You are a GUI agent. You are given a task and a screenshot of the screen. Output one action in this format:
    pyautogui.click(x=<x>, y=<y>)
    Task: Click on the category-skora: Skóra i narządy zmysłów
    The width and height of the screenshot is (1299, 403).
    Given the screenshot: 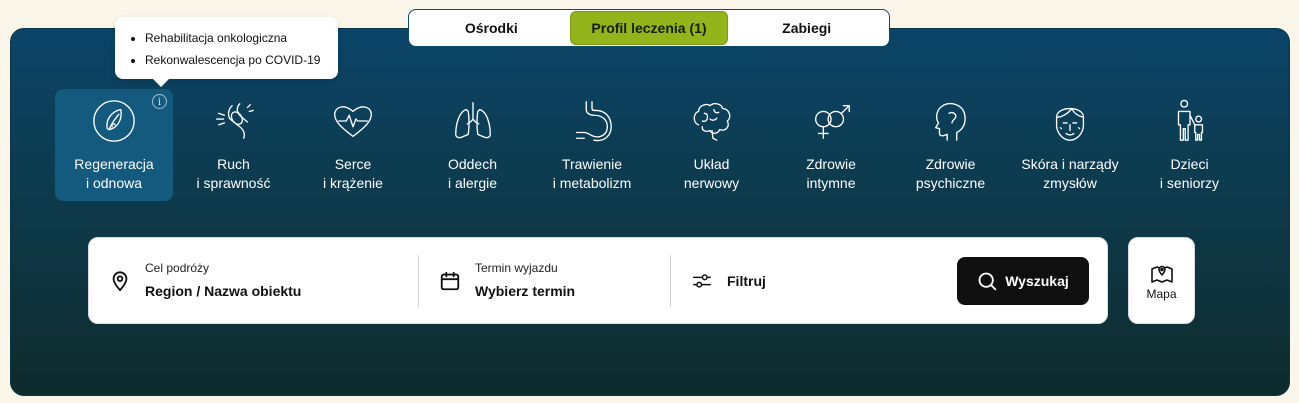 What is the action you would take?
    pyautogui.click(x=1070, y=145)
    